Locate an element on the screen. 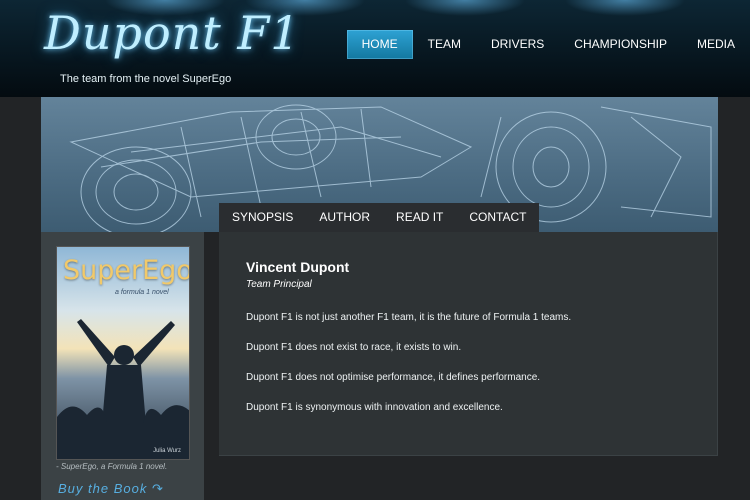  tab-author: AUTHOR is located at coordinates (344, 217).